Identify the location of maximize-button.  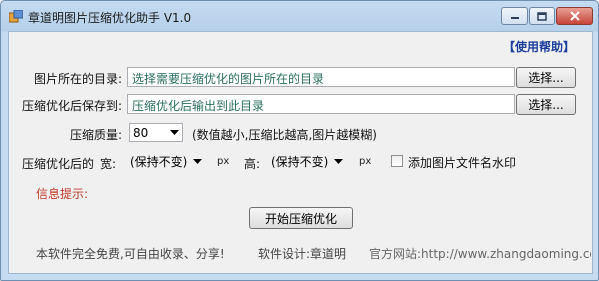
(542, 16).